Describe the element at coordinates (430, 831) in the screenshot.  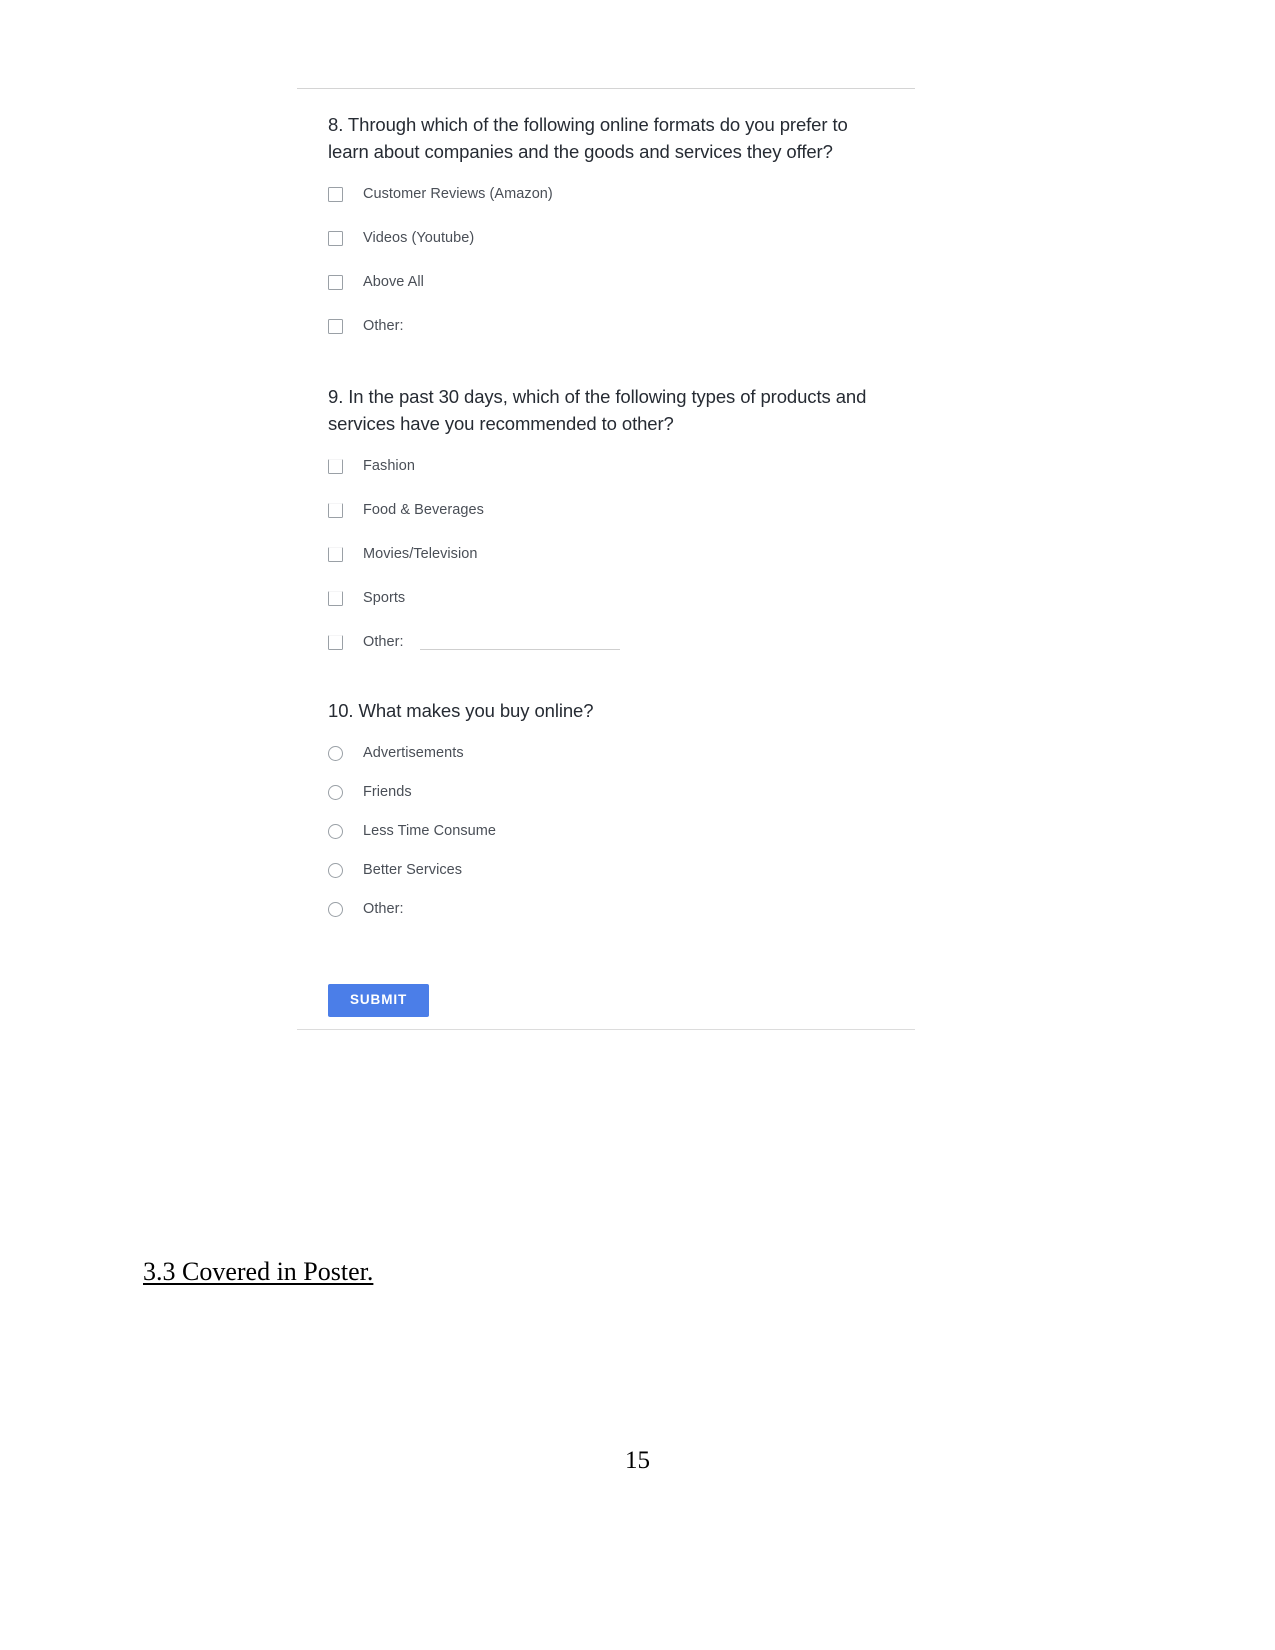
I see `option-label: Less Time Consume` at that location.